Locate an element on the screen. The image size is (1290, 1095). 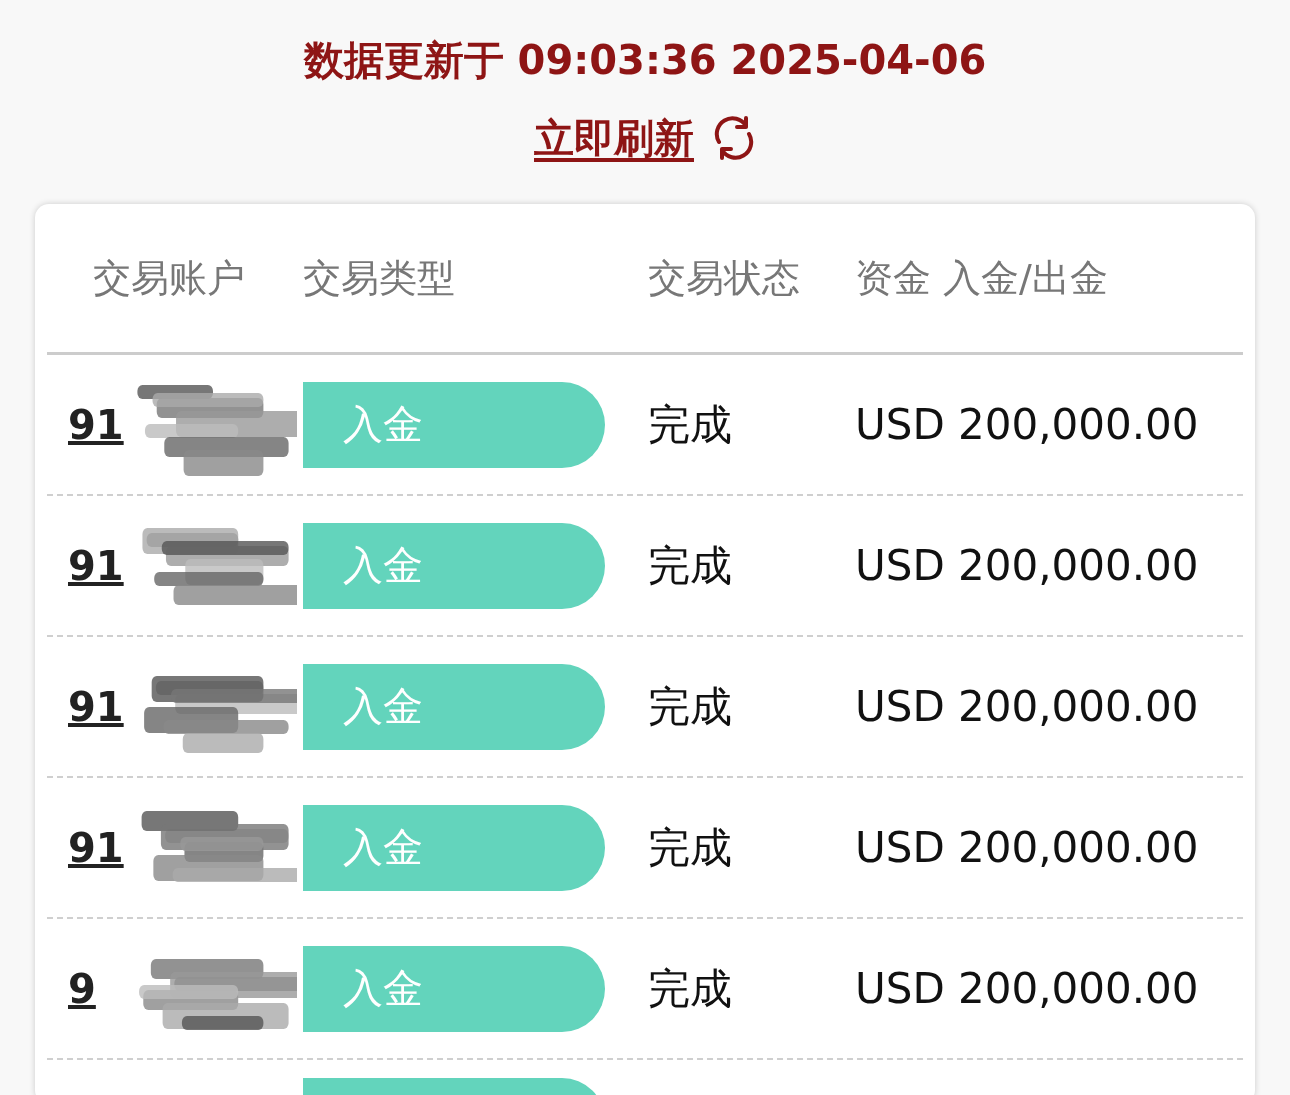
column-header: 交易账户 is located at coordinates (169, 278).